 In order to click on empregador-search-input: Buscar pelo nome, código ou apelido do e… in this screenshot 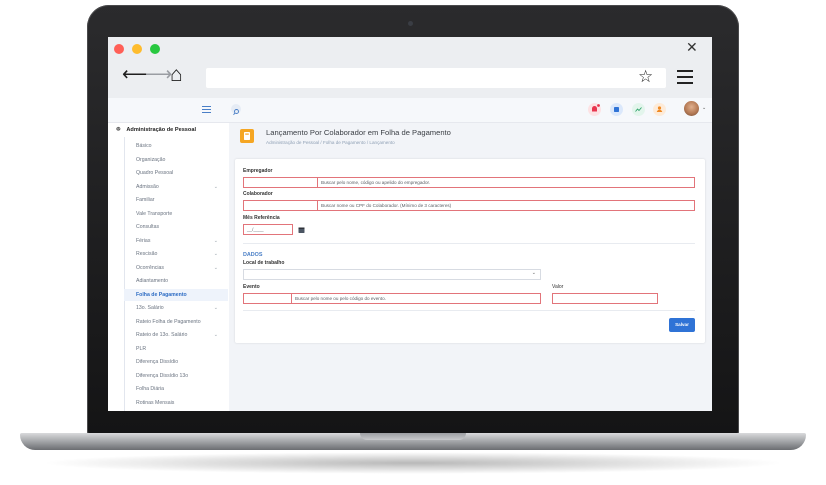, I will do `click(375, 182)`.